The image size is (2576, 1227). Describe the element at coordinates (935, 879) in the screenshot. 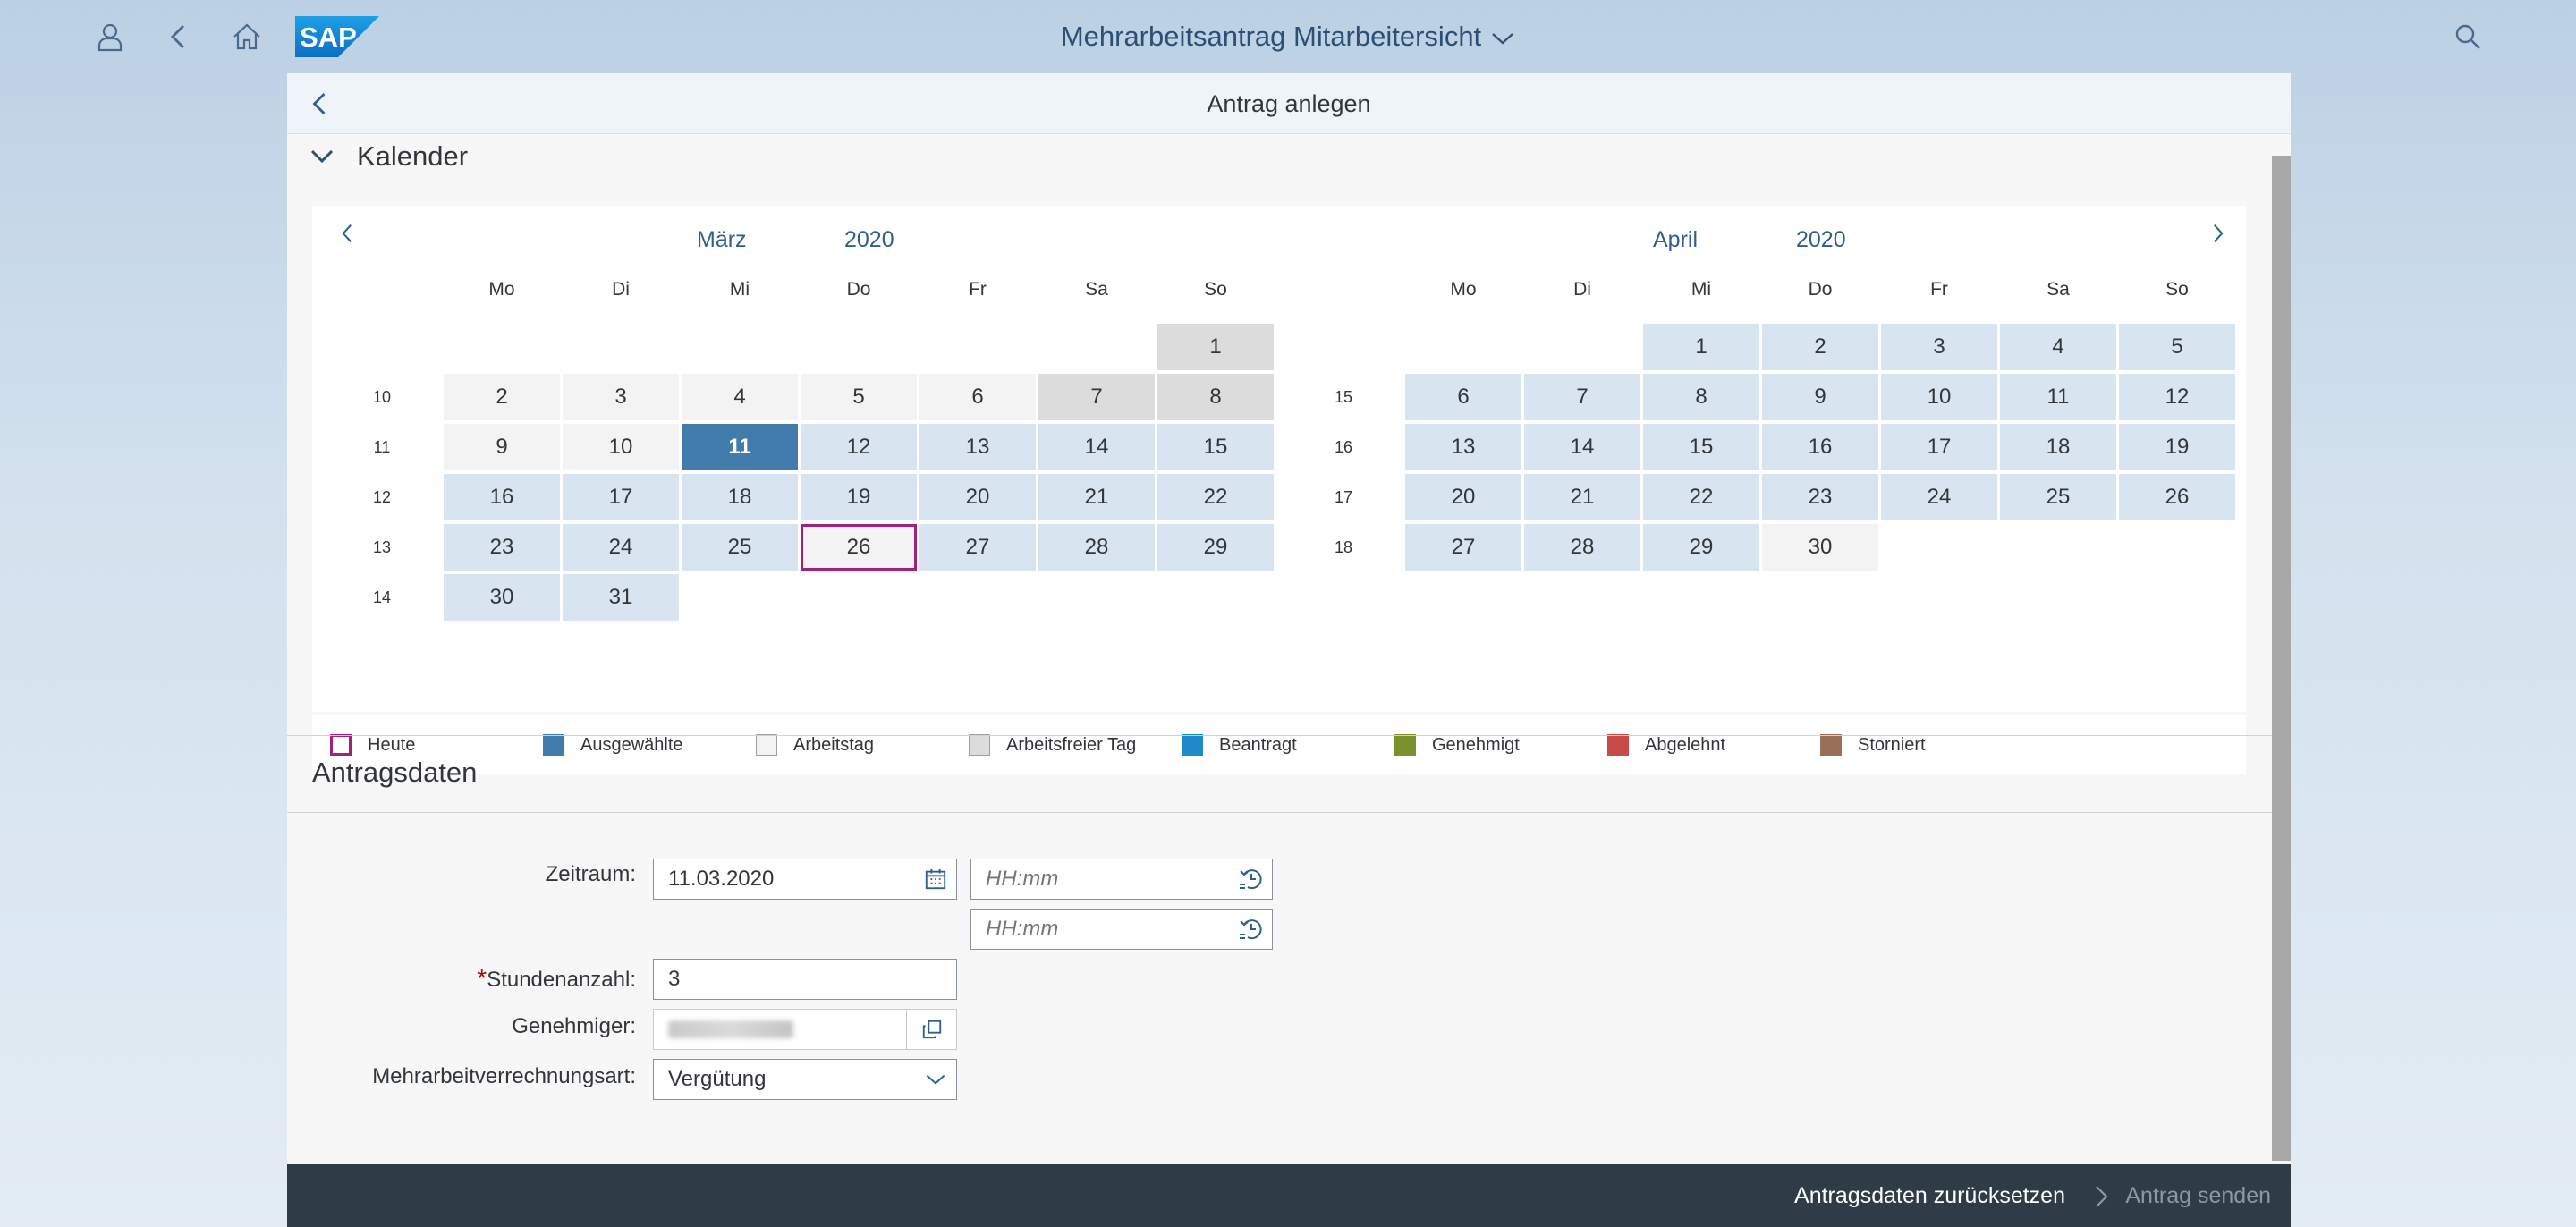

I see `calendar-icon` at that location.